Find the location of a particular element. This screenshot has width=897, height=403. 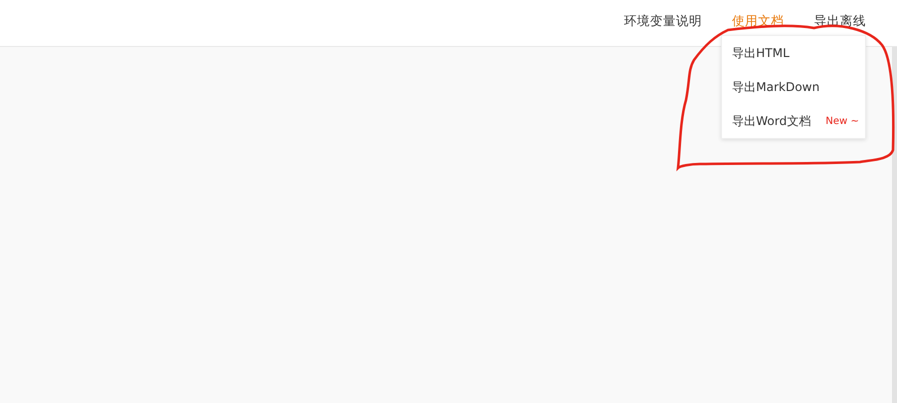

menu-item-label: 导出MarkDown is located at coordinates (776, 87).